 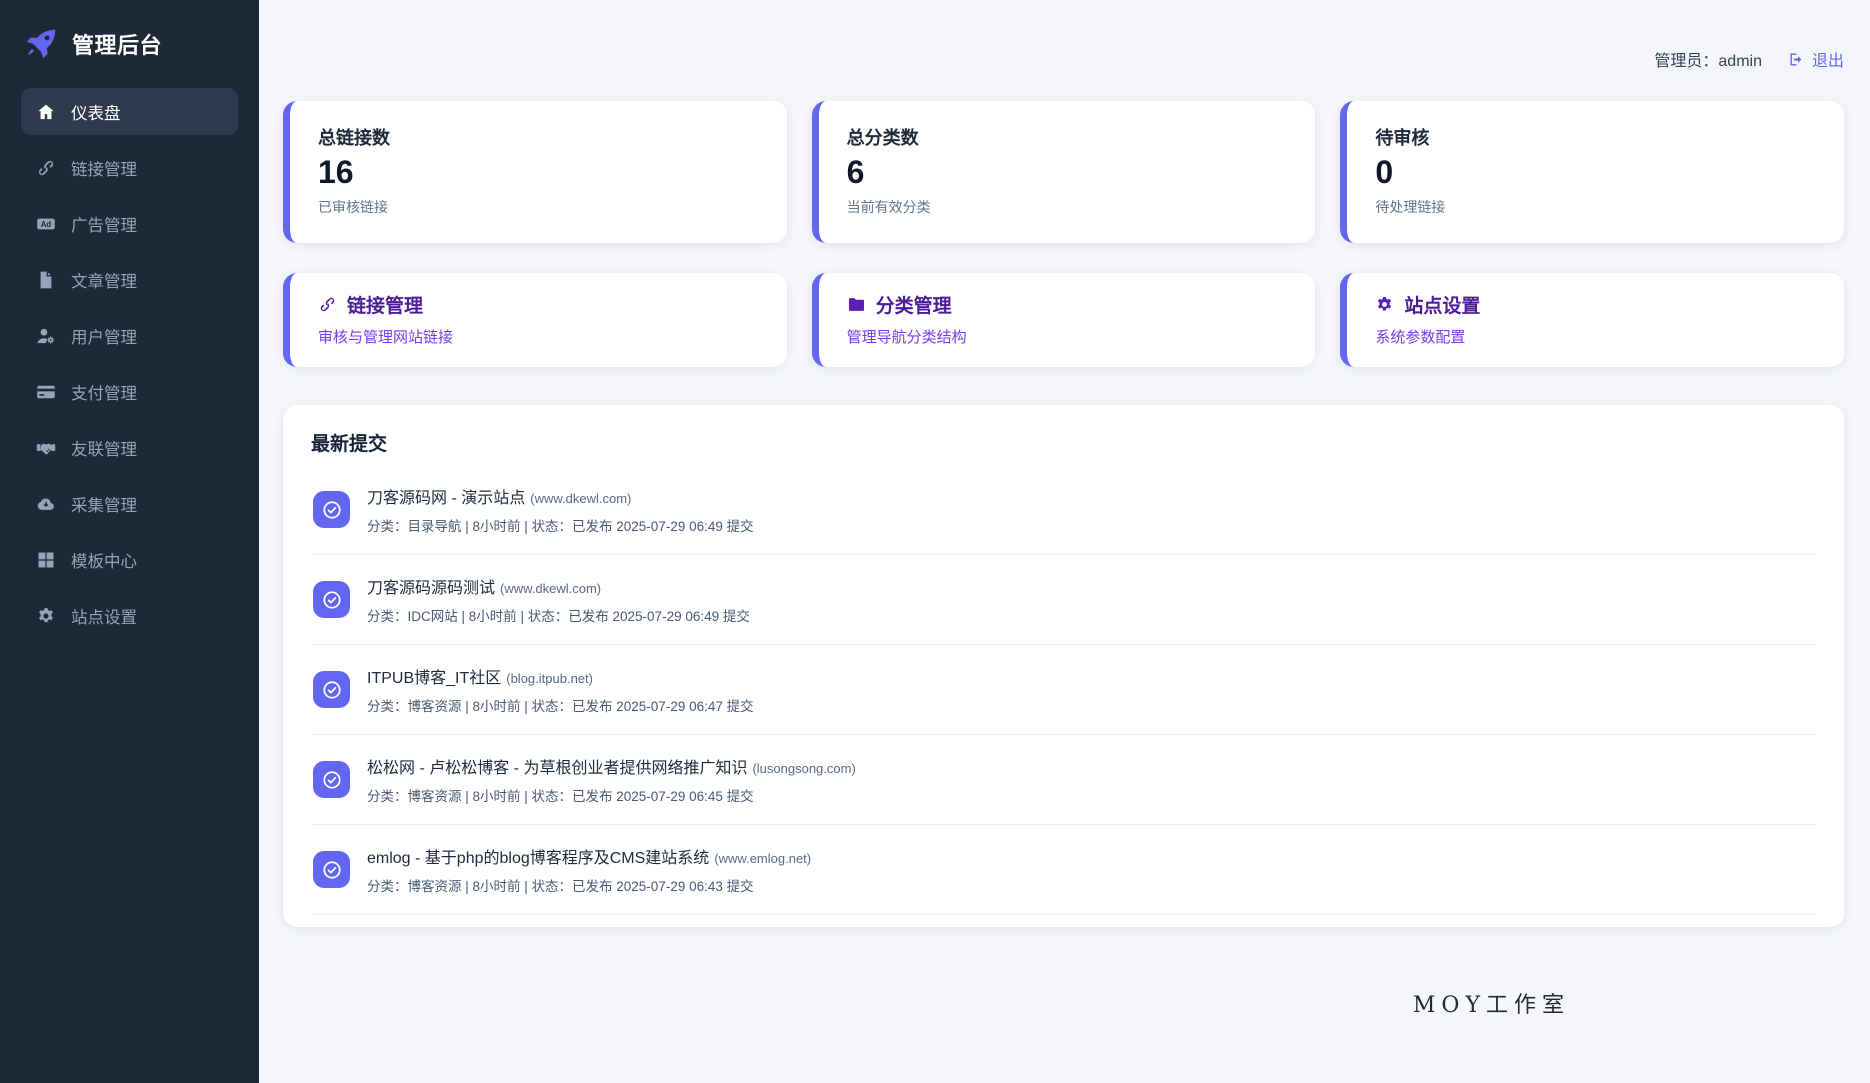 What do you see at coordinates (104, 505) in the screenshot?
I see `sidebar-item-label: 采集管理` at bounding box center [104, 505].